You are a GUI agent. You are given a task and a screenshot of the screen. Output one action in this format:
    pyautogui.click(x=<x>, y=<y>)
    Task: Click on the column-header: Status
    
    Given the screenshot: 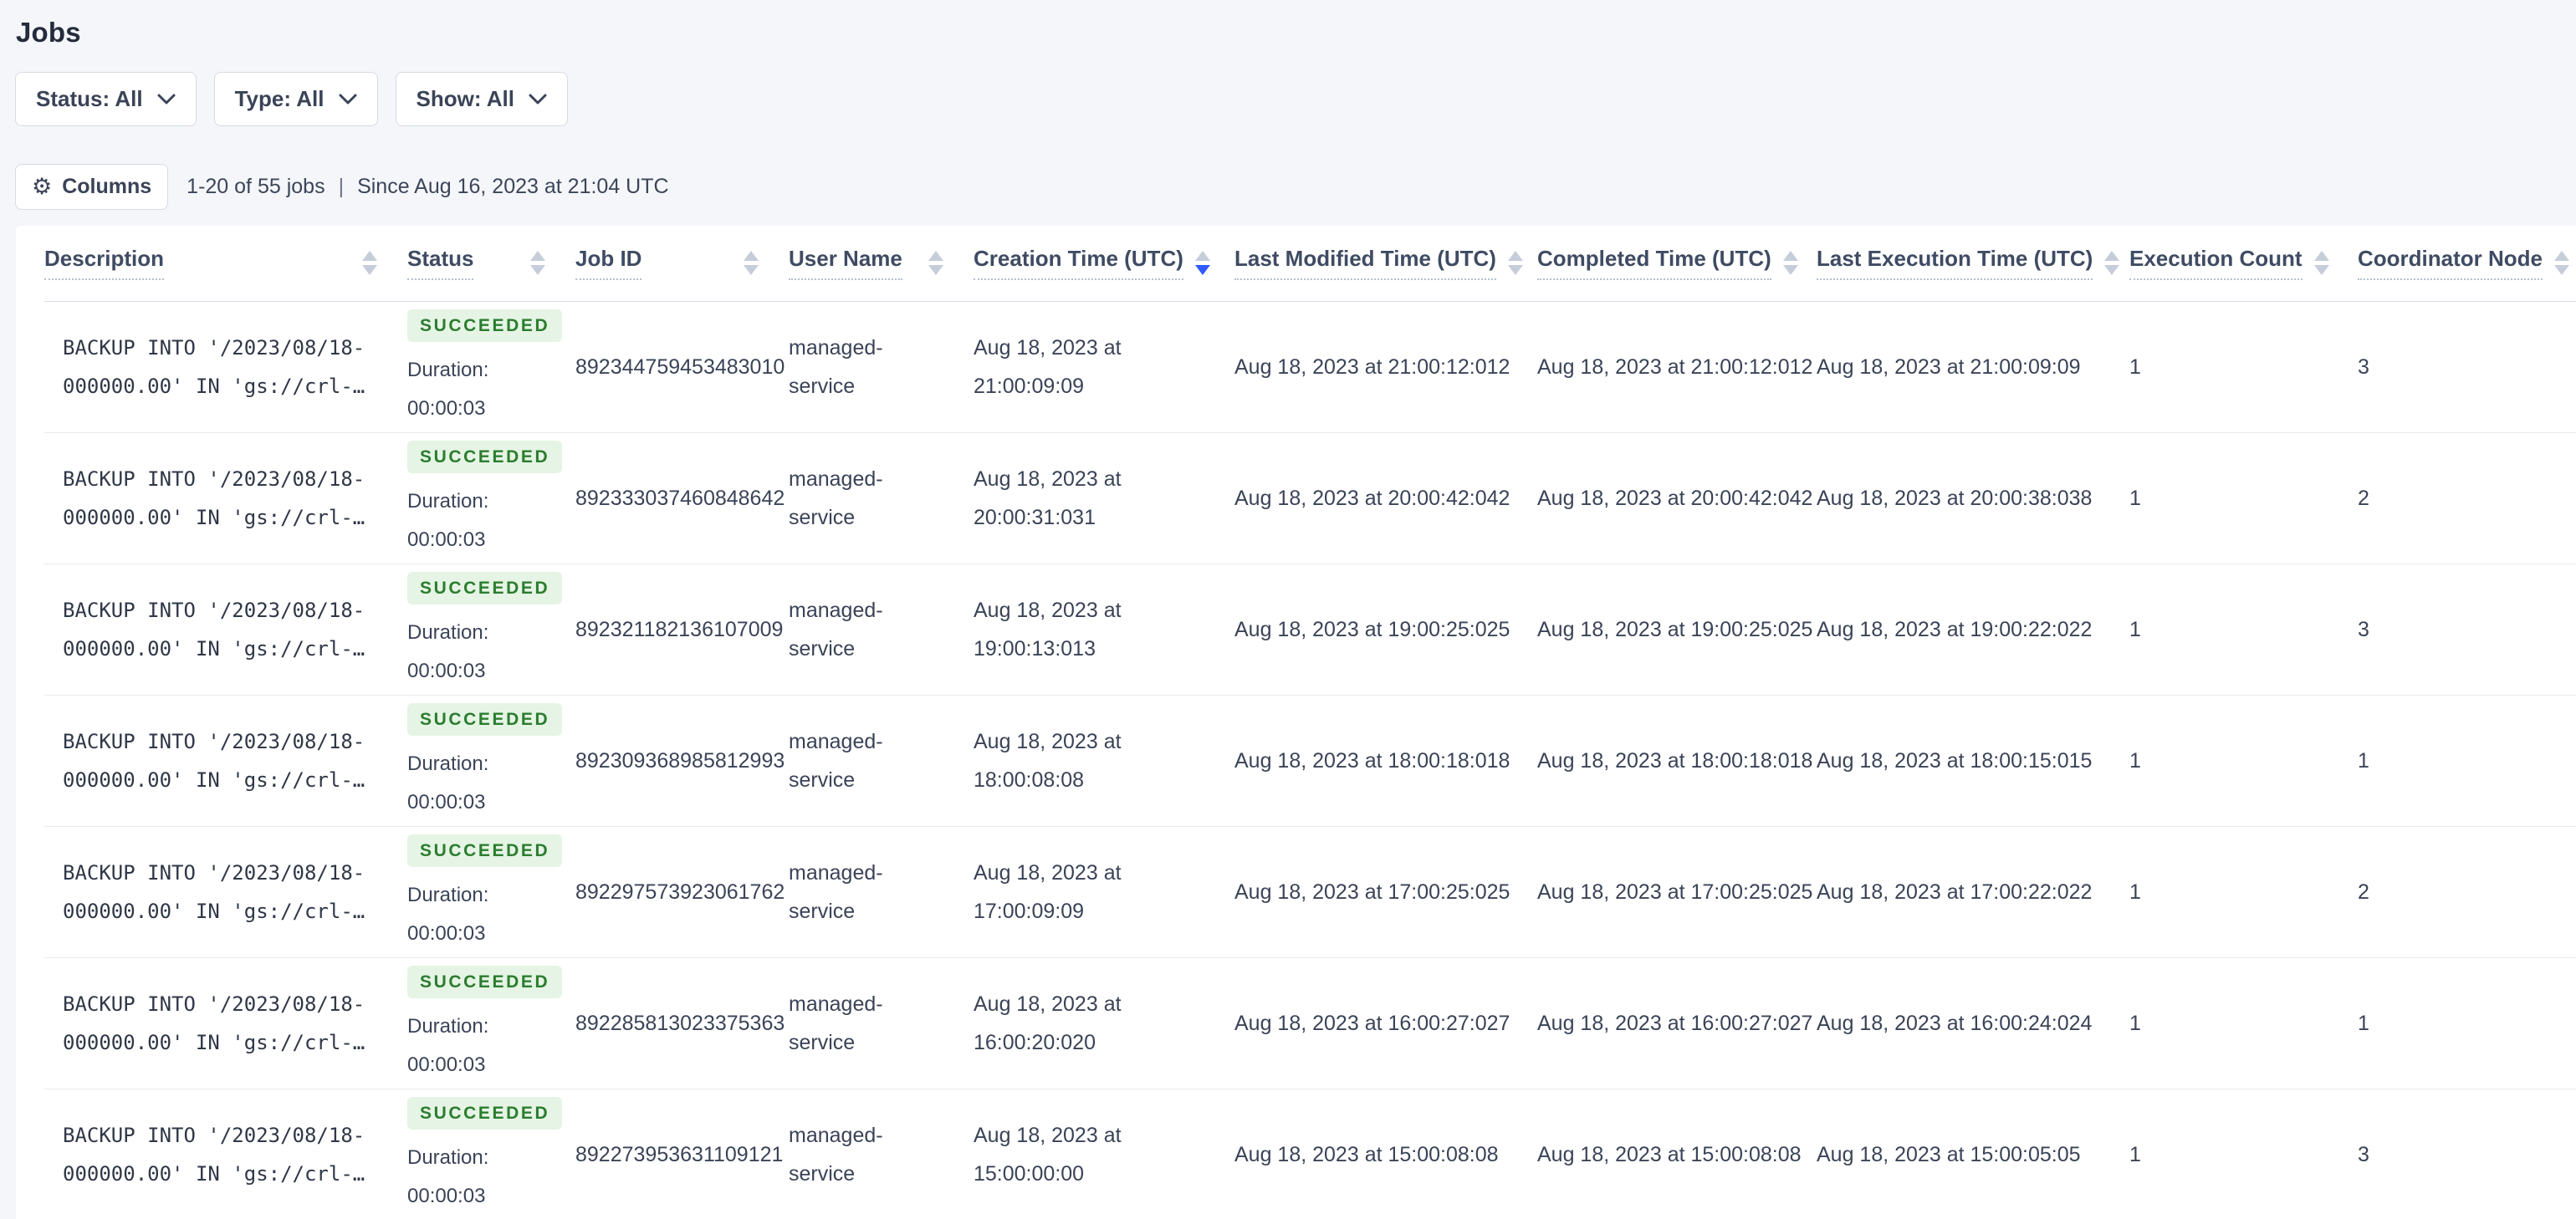 What is the action you would take?
    pyautogui.click(x=491, y=264)
    